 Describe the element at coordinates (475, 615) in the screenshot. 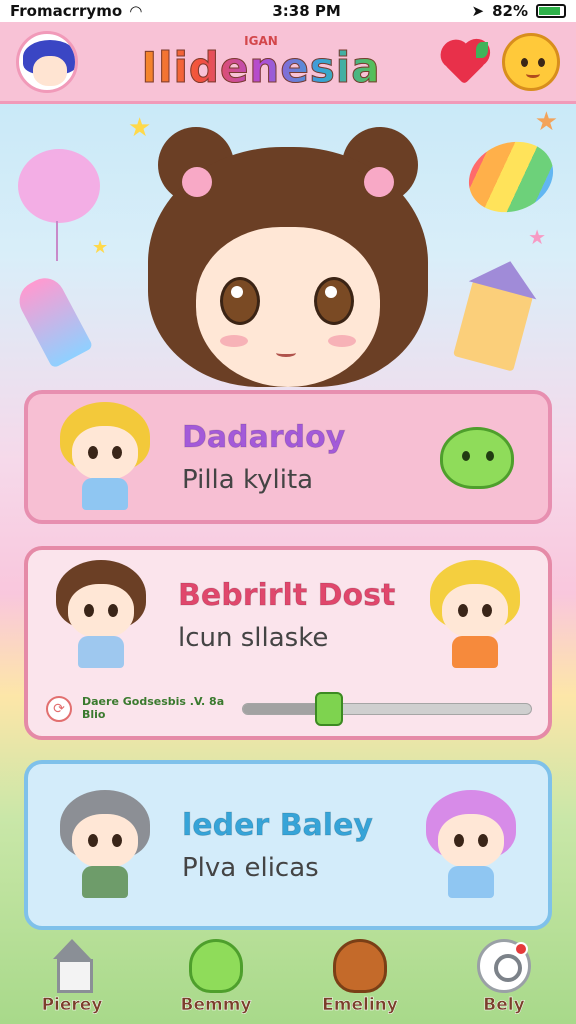

I see `chibi-twin-tail-avatar` at that location.